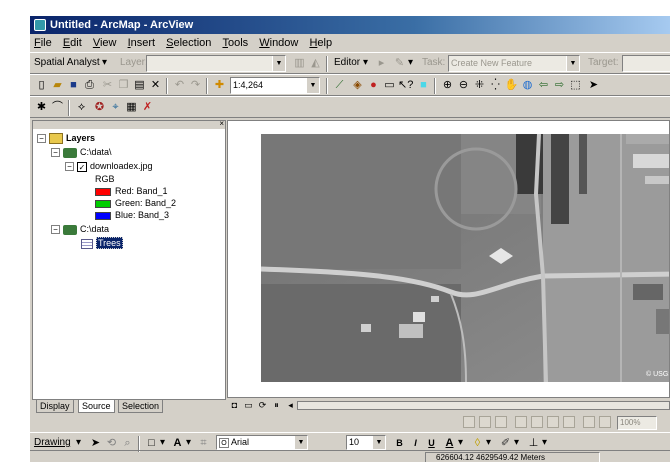 The width and height of the screenshot is (670, 462). What do you see at coordinates (188, 43) in the screenshot?
I see `menu-selection: Selection` at bounding box center [188, 43].